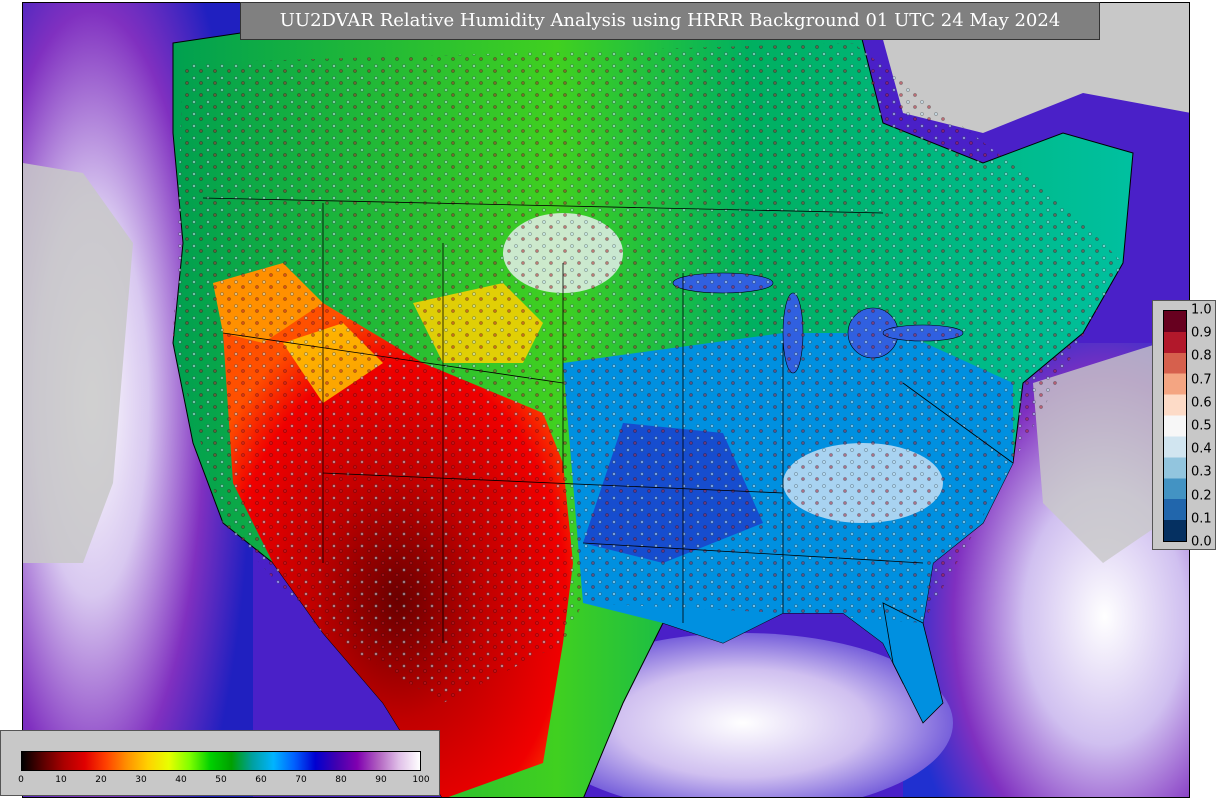 This screenshot has height=800, width=1216. What do you see at coordinates (1201, 449) in the screenshot?
I see `fraction-tick-label: 0.4` at bounding box center [1201, 449].